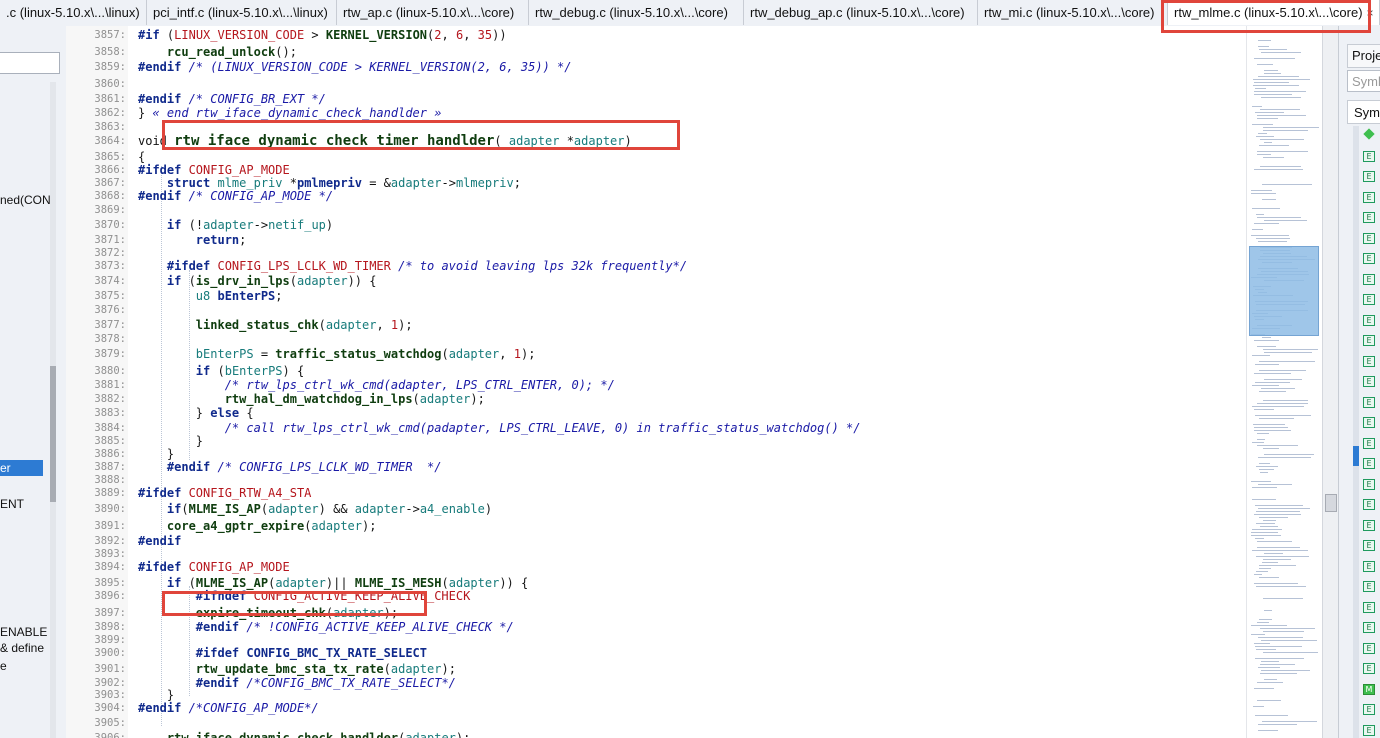  What do you see at coordinates (329, 183) in the screenshot?
I see `code-token: pmlmepriv` at bounding box center [329, 183].